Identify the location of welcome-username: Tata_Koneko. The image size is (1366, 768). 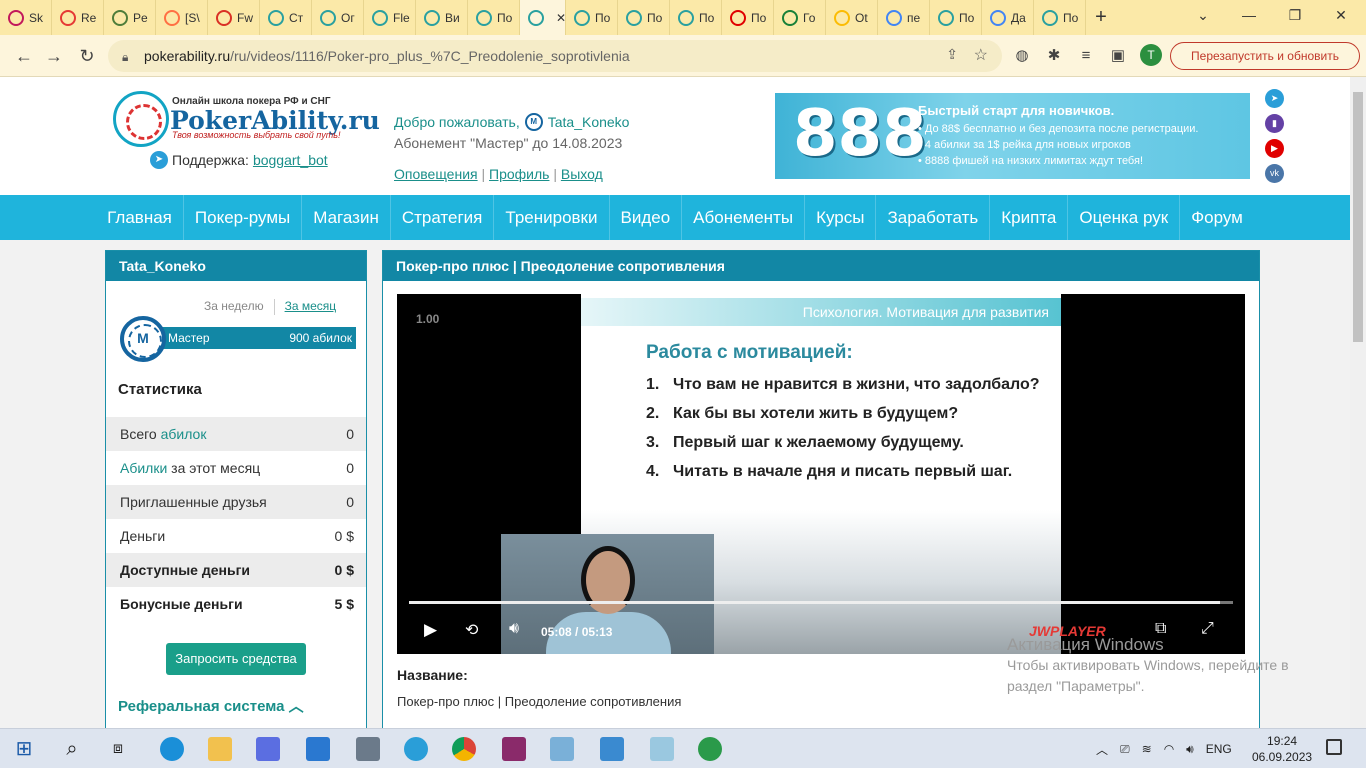
(589, 122).